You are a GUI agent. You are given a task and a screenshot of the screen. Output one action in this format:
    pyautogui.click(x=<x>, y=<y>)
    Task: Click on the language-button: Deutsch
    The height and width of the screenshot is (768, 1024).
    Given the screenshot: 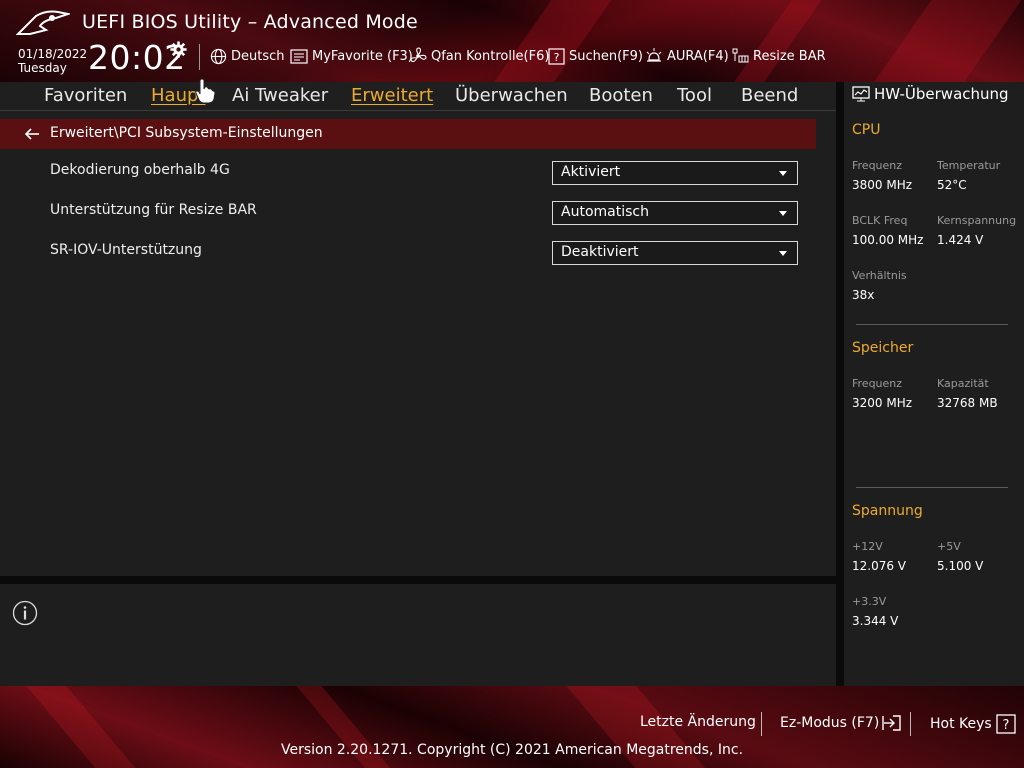 What is the action you would take?
    pyautogui.click(x=247, y=56)
    